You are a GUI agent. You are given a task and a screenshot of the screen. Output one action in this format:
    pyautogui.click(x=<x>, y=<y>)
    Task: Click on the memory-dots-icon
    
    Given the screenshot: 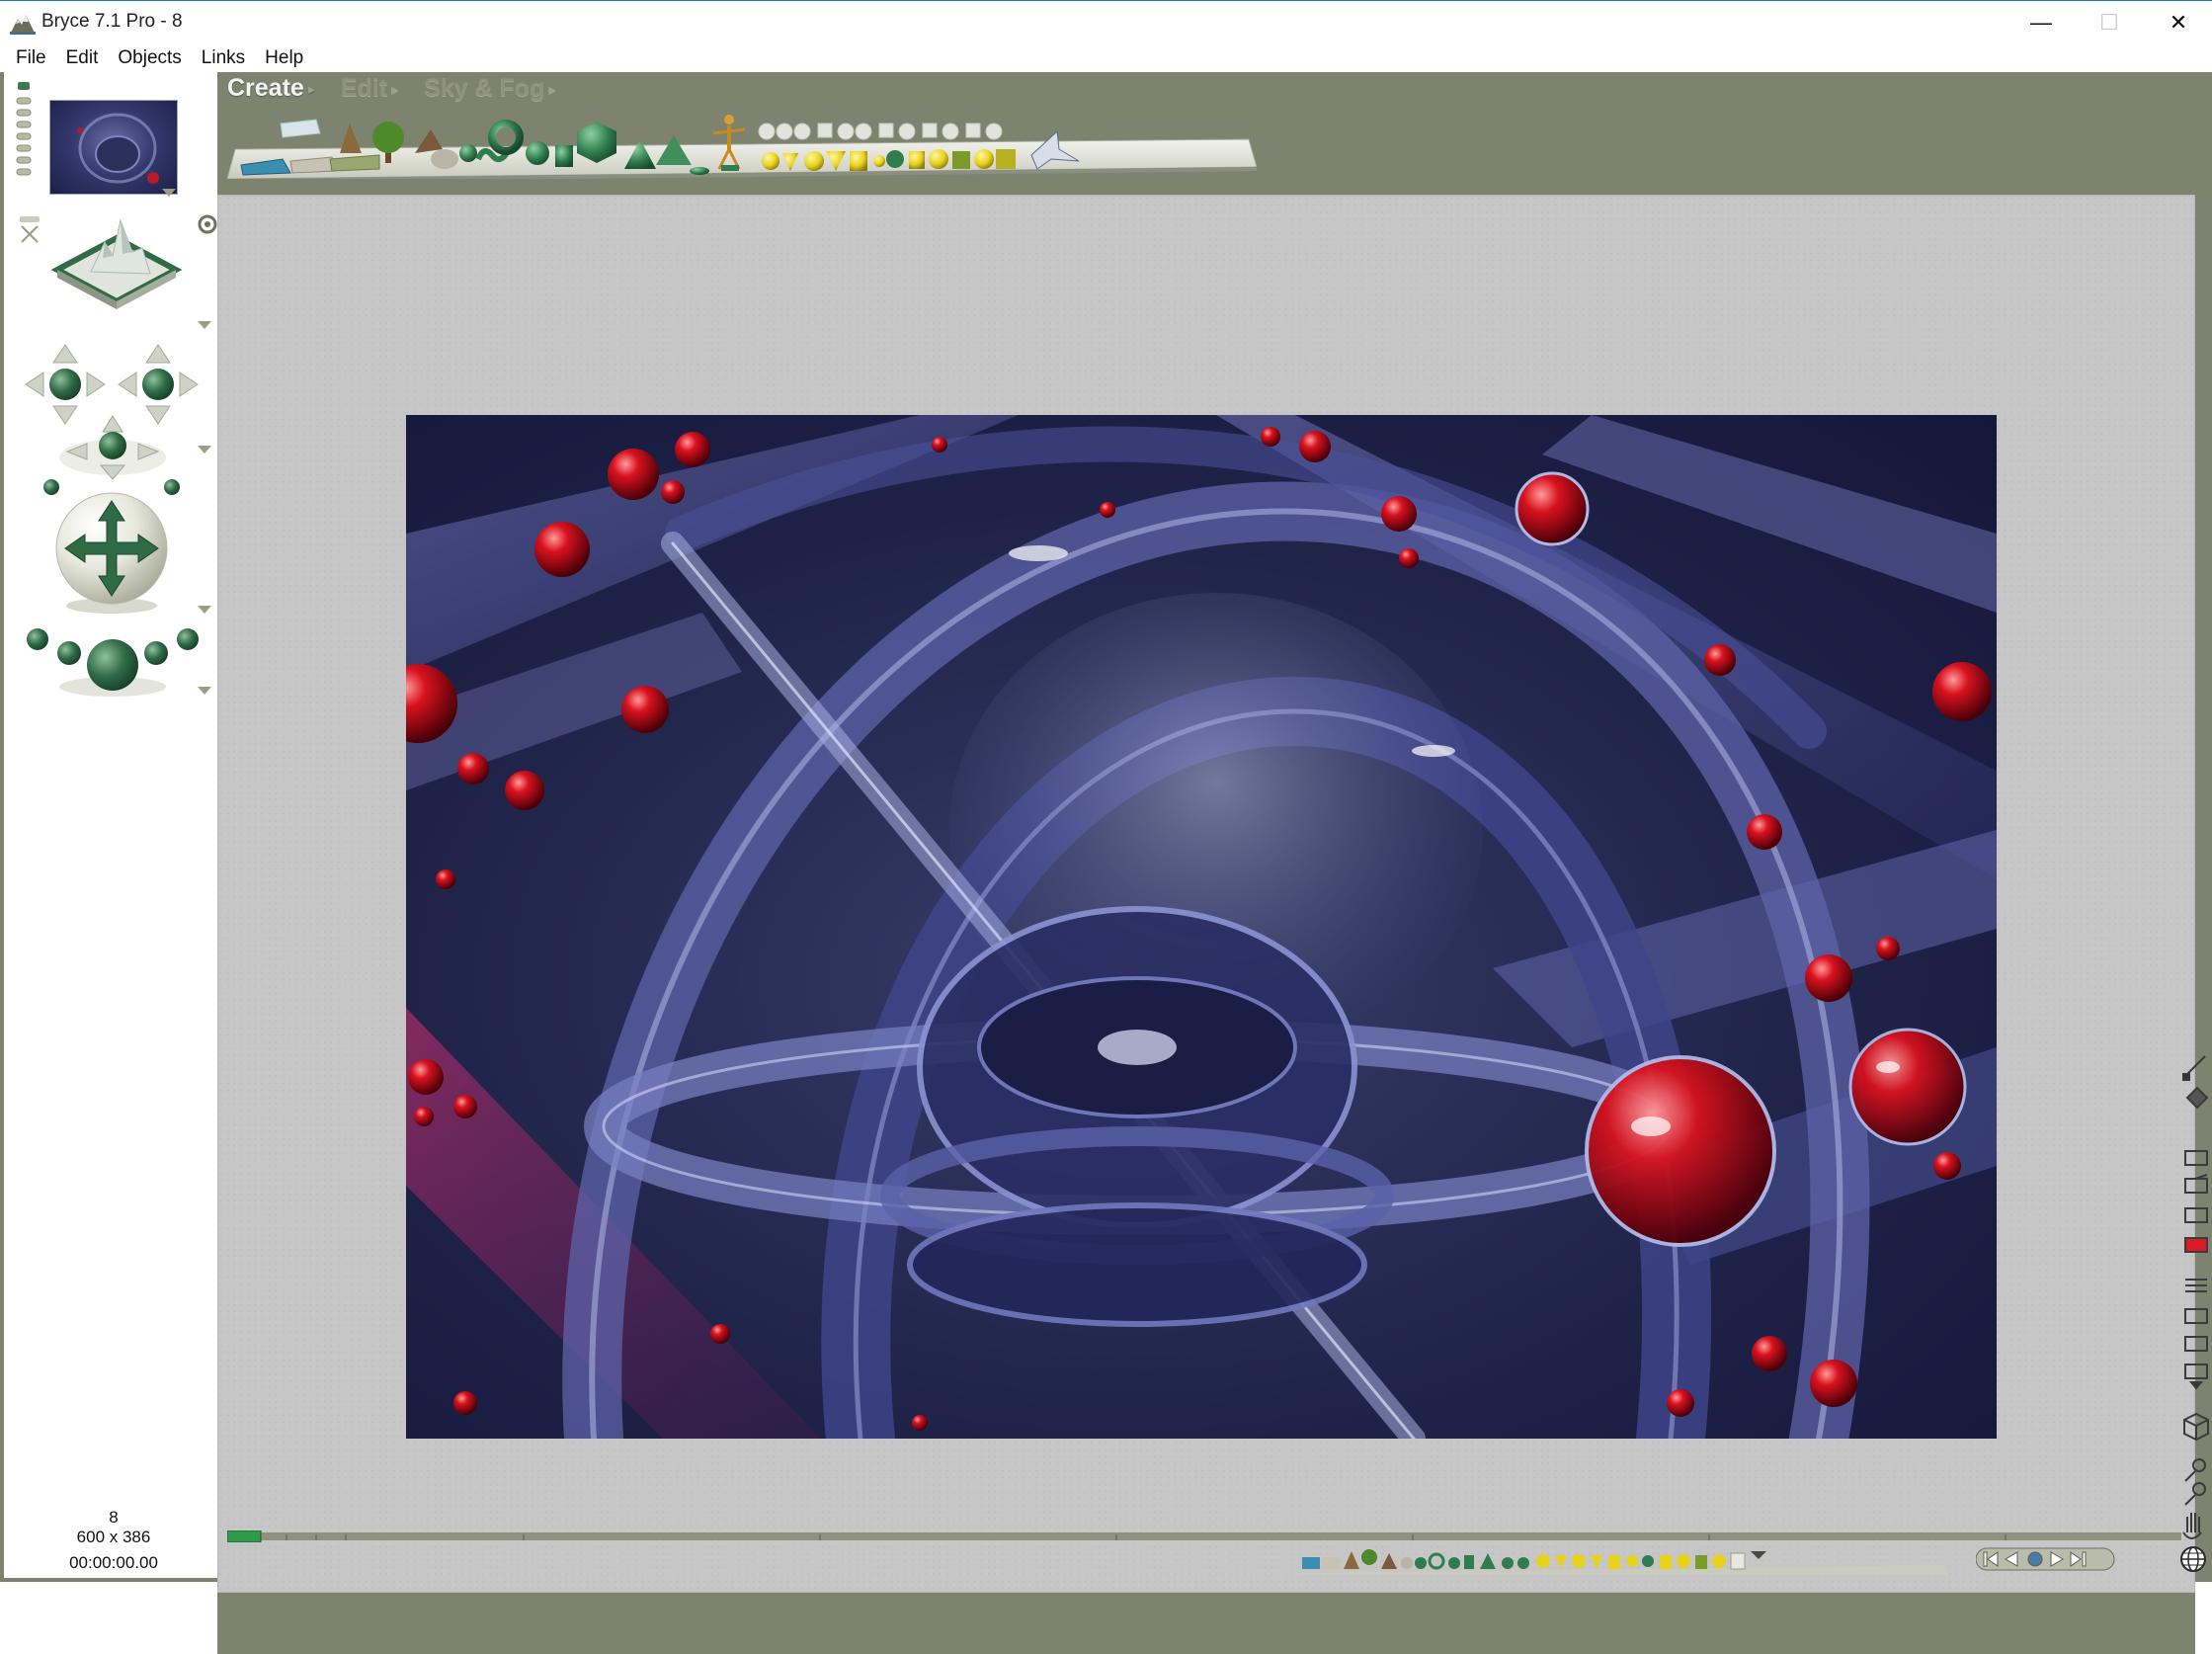 What is the action you would take?
    pyautogui.click(x=24, y=139)
    